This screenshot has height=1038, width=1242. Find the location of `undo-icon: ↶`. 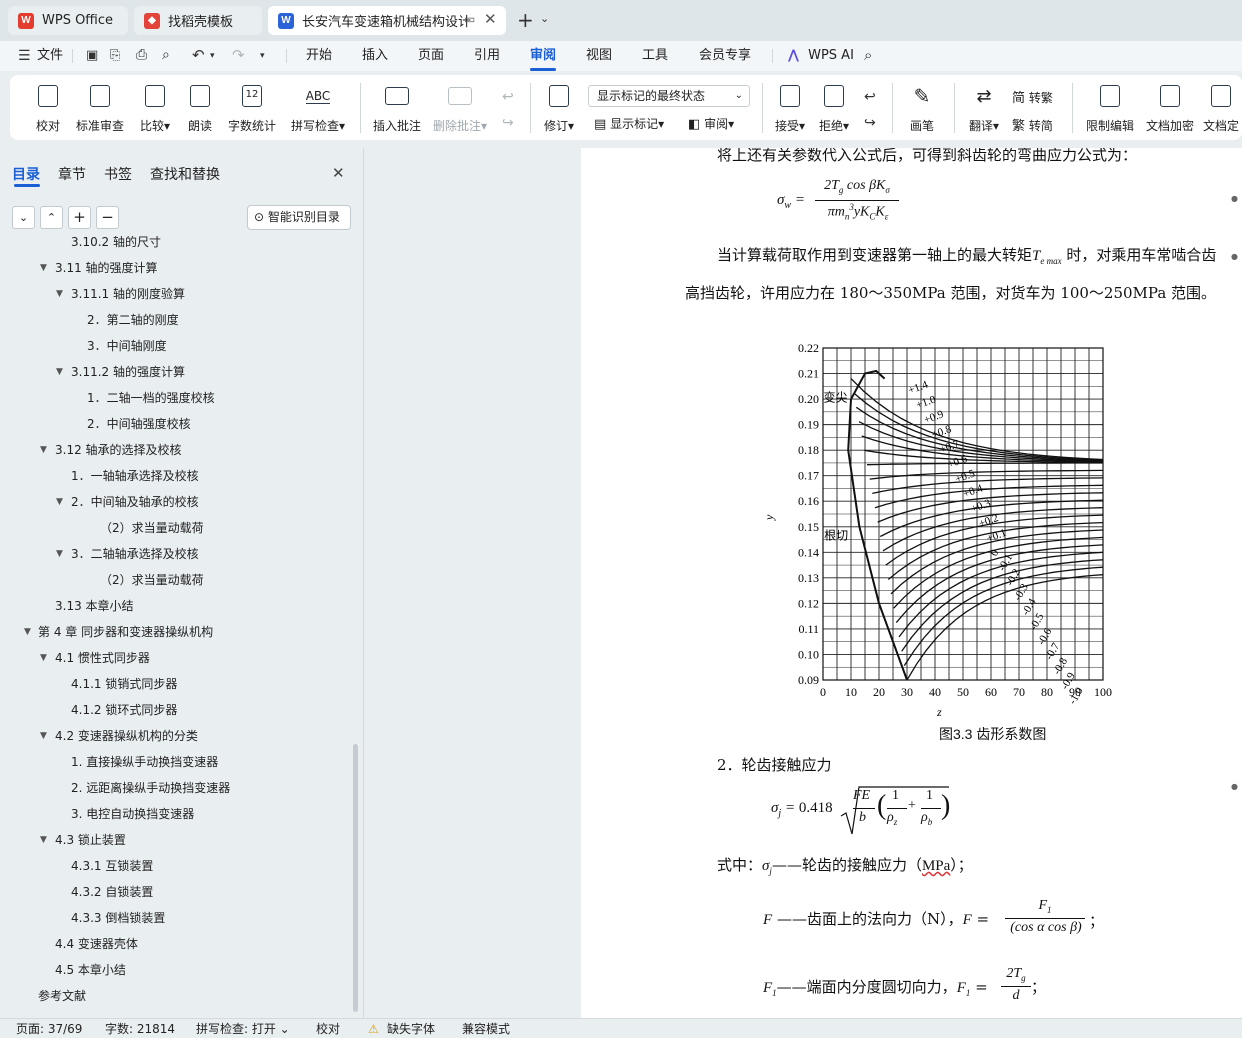

undo-icon: ↶ is located at coordinates (198, 55).